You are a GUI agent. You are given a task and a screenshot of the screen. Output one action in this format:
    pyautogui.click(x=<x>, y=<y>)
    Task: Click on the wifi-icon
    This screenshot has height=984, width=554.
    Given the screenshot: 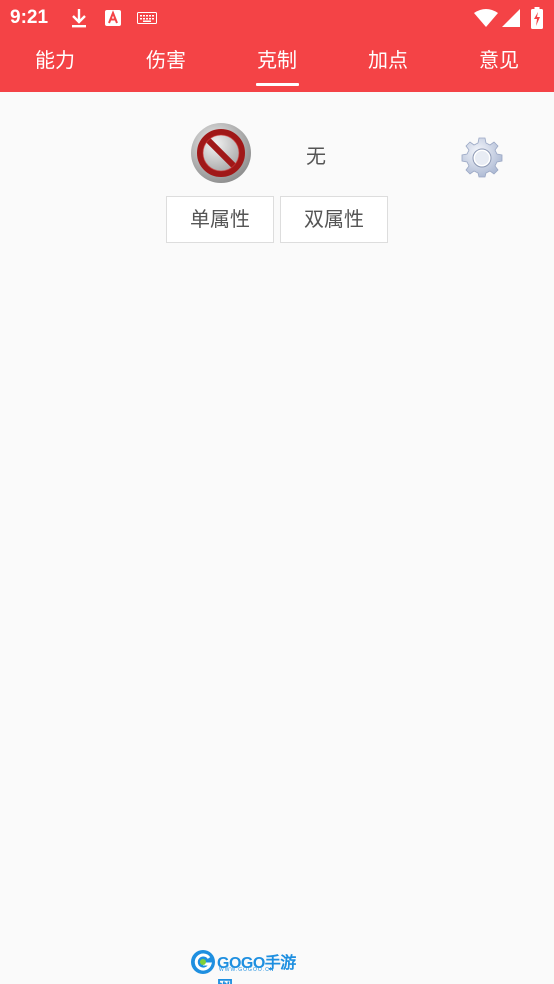 What is the action you would take?
    pyautogui.click(x=486, y=18)
    